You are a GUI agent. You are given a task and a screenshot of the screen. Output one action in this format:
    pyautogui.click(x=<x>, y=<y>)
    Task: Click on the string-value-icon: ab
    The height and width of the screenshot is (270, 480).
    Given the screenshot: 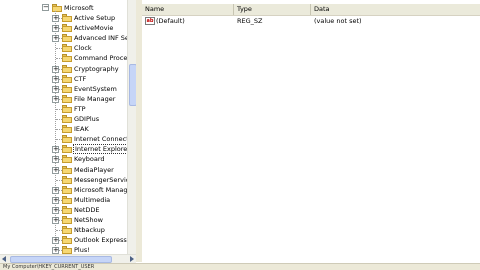 What is the action you would take?
    pyautogui.click(x=150, y=21)
    